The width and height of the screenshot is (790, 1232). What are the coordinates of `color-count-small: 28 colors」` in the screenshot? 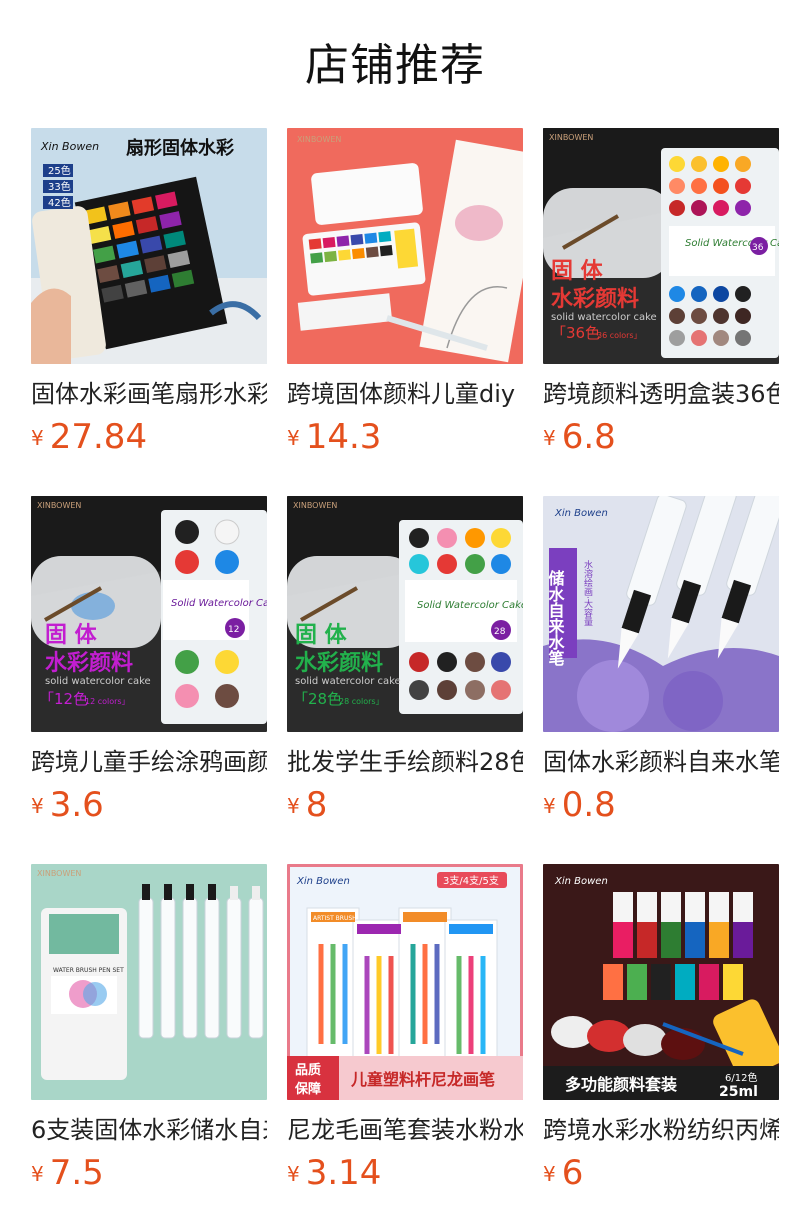 It's located at (361, 701).